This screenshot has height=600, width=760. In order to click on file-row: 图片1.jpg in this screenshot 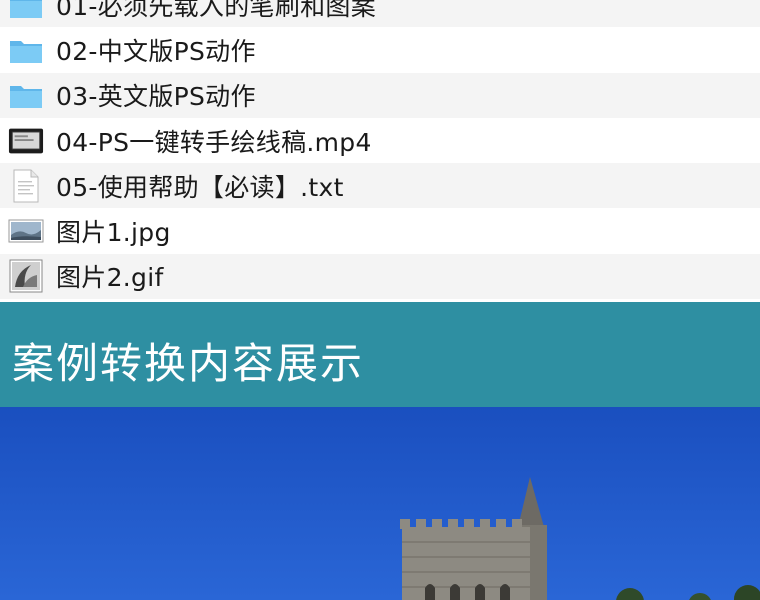, I will do `click(380, 231)`.